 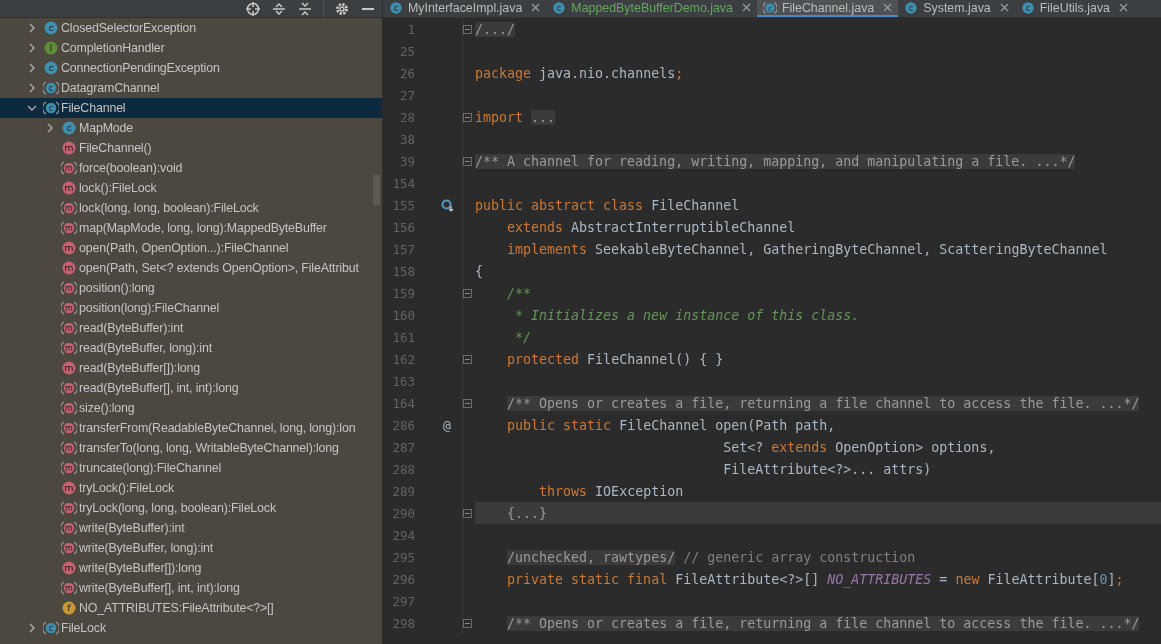 What do you see at coordinates (191, 448) in the screenshot?
I see `tree-item: m transferTo(long, long, WritableByteChannel):long` at bounding box center [191, 448].